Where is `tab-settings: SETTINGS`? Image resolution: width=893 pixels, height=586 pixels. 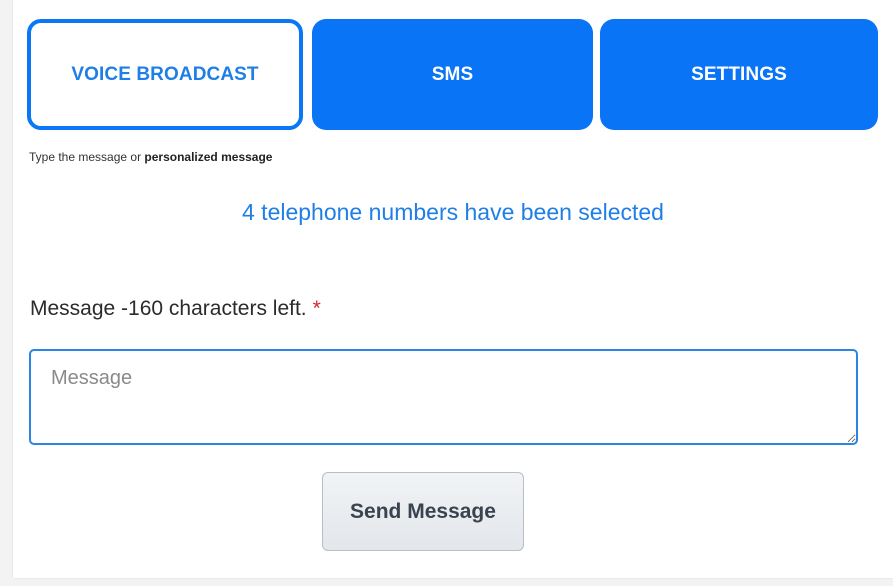
tab-settings: SETTINGS is located at coordinates (739, 74).